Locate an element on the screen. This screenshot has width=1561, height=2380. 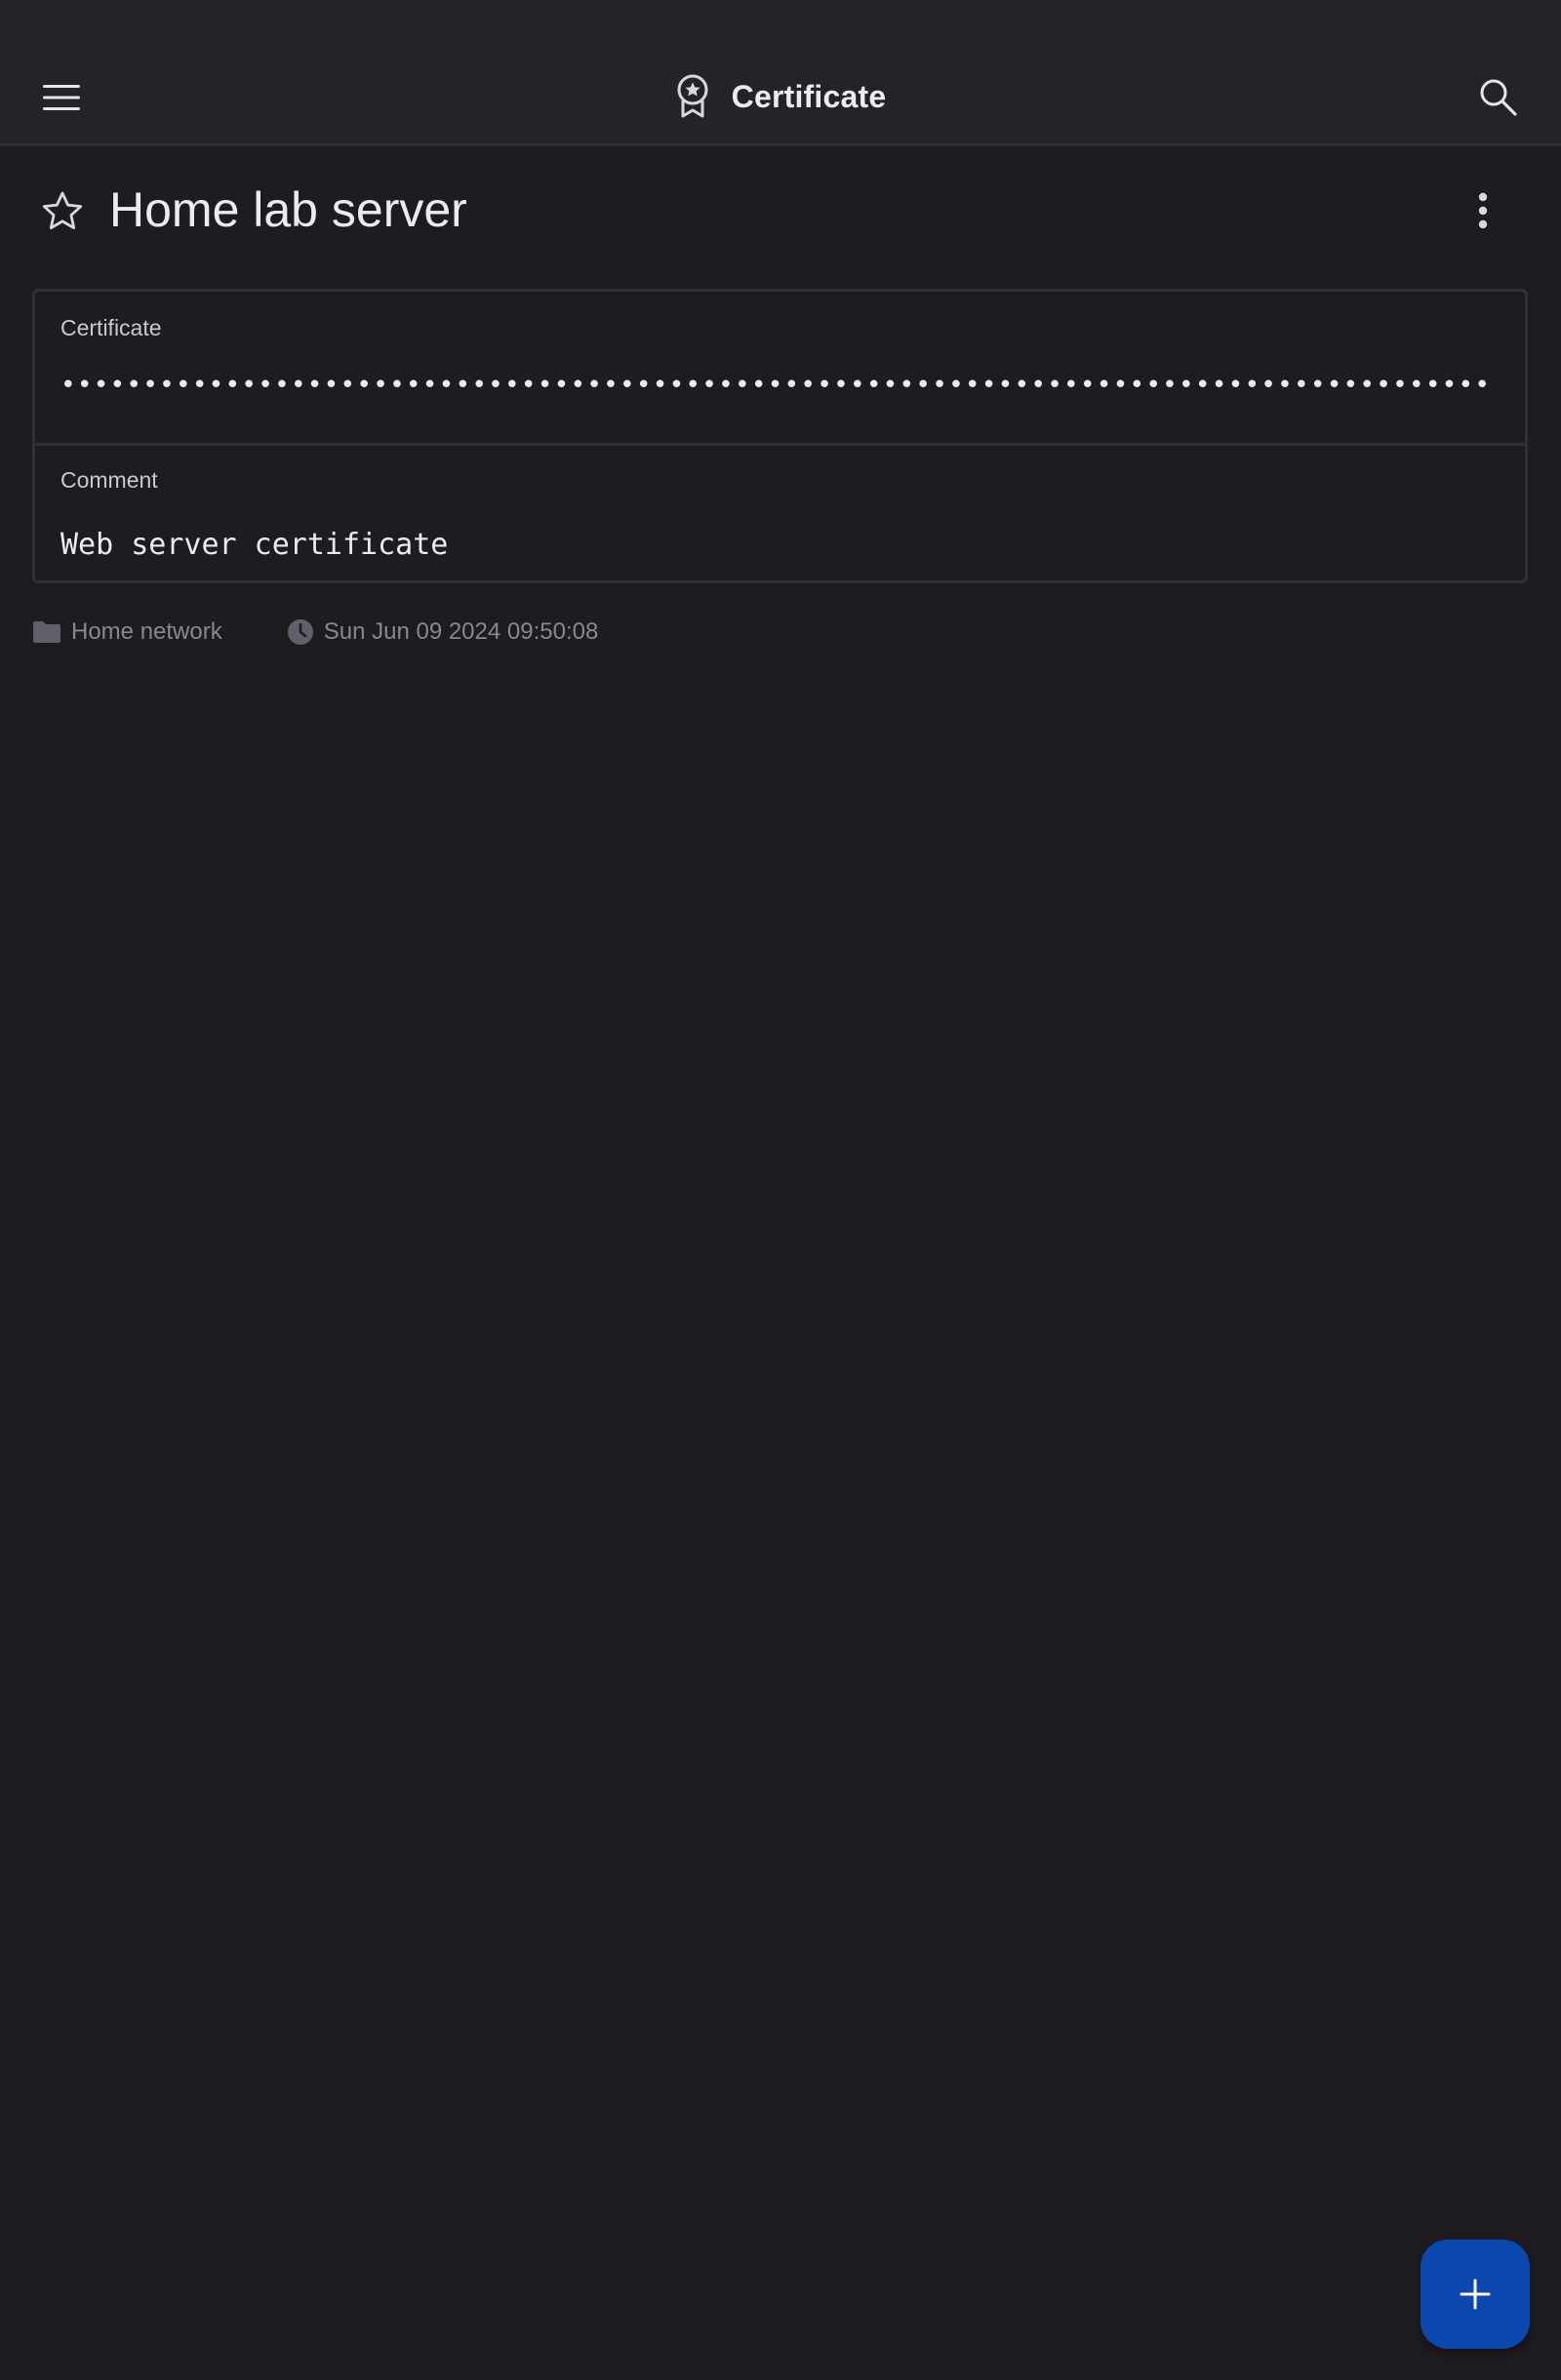
add-entry-fab is located at coordinates (1475, 2294).